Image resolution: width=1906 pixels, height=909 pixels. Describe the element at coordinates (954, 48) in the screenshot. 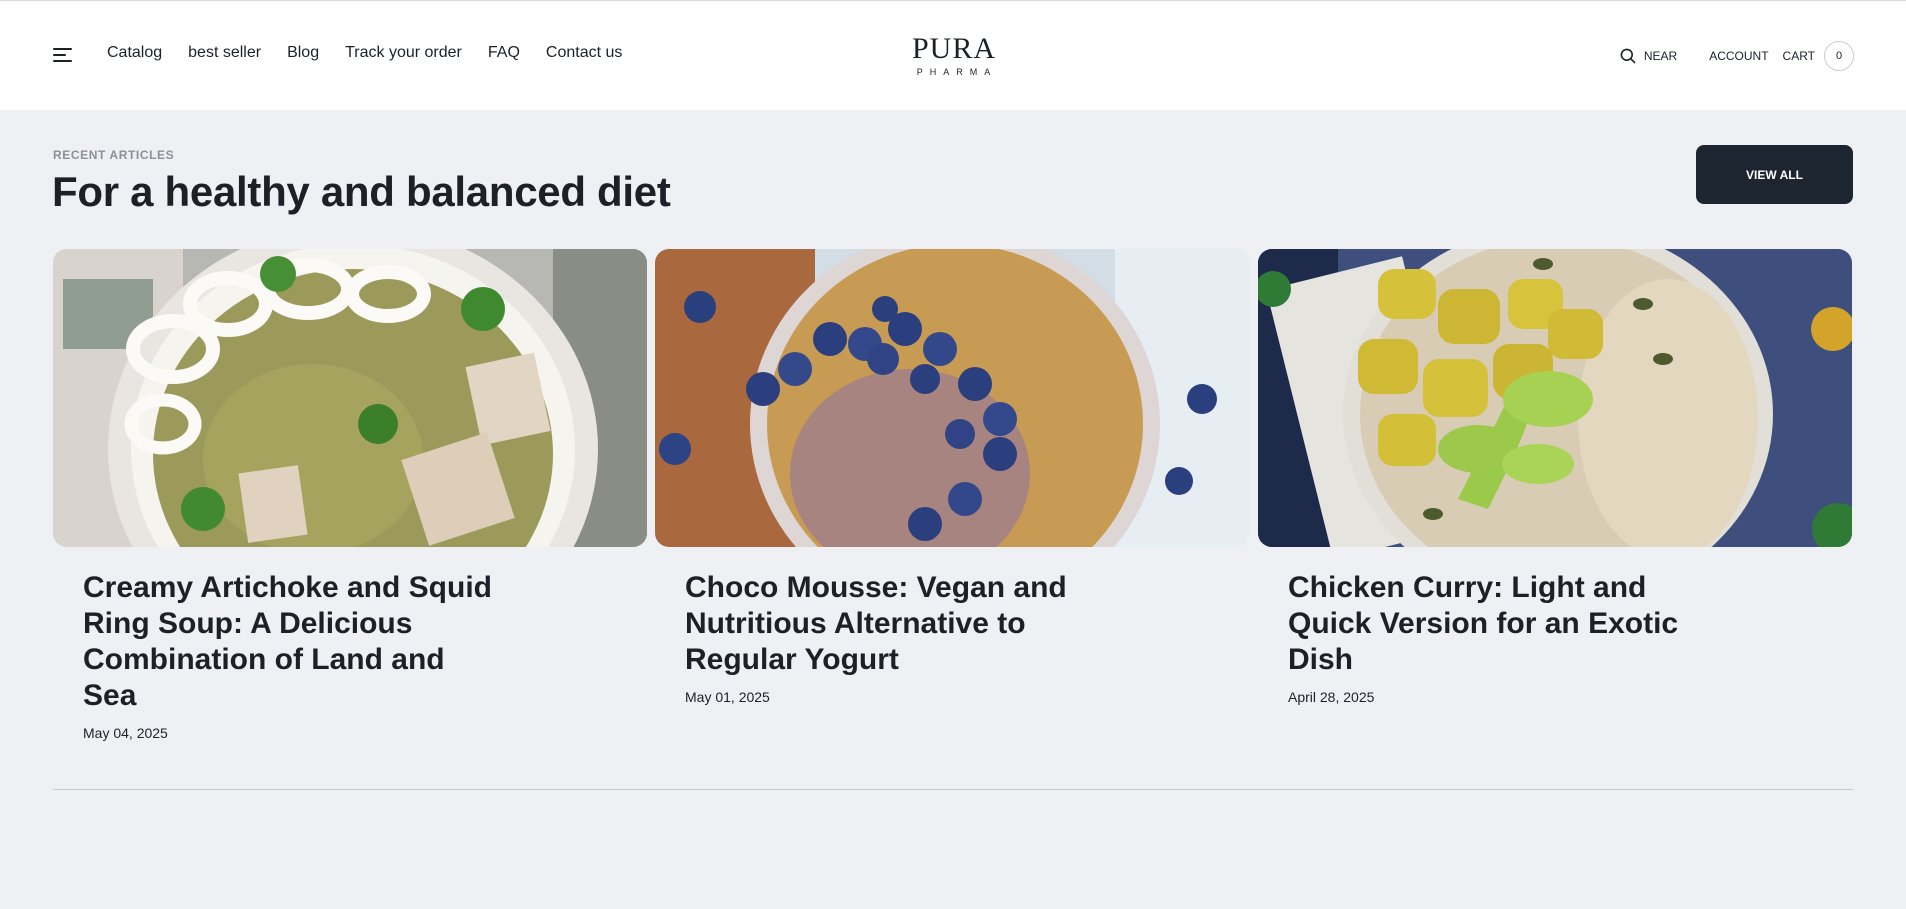

I see `logo-wordmark: PURA` at that location.